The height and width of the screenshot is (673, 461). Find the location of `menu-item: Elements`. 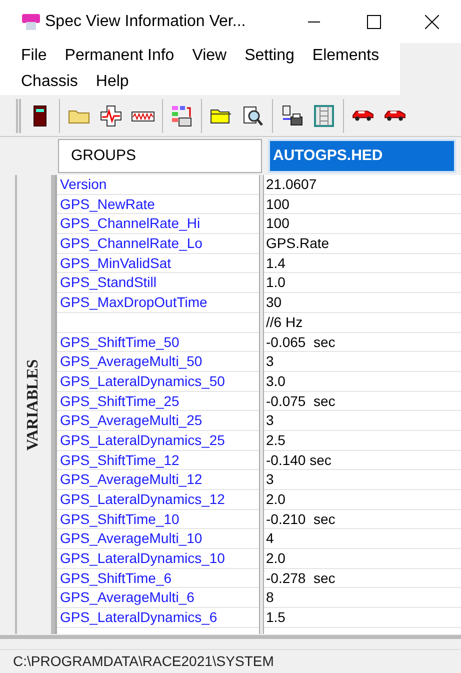

menu-item: Elements is located at coordinates (345, 56).